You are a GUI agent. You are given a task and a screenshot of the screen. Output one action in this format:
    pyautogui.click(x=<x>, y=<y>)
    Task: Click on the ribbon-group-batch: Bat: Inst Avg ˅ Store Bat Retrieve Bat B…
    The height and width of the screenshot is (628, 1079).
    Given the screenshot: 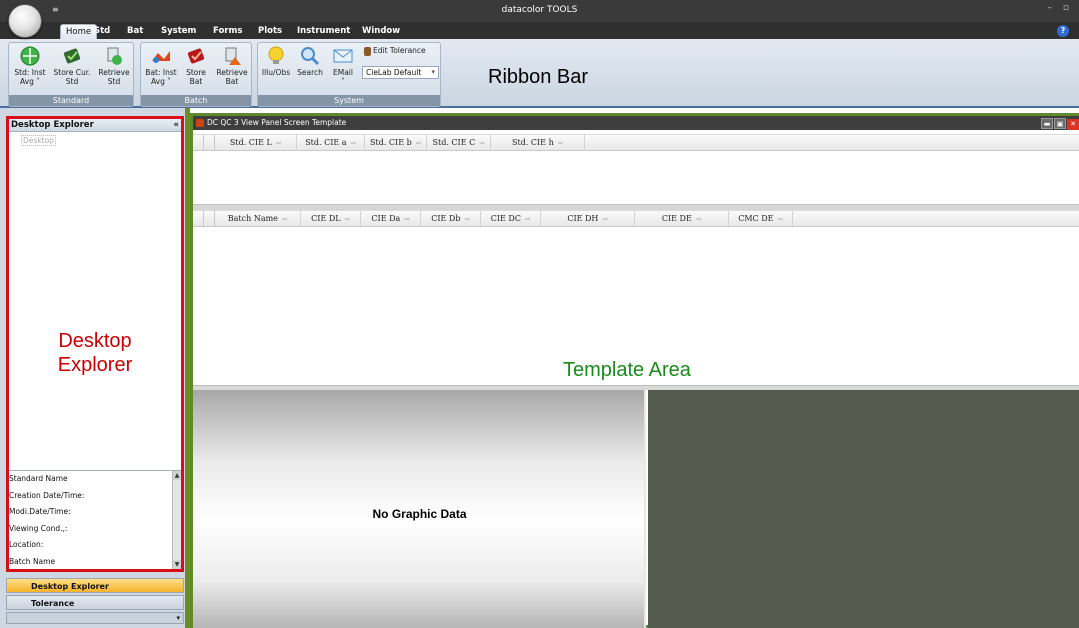 What is the action you would take?
    pyautogui.click(x=196, y=74)
    